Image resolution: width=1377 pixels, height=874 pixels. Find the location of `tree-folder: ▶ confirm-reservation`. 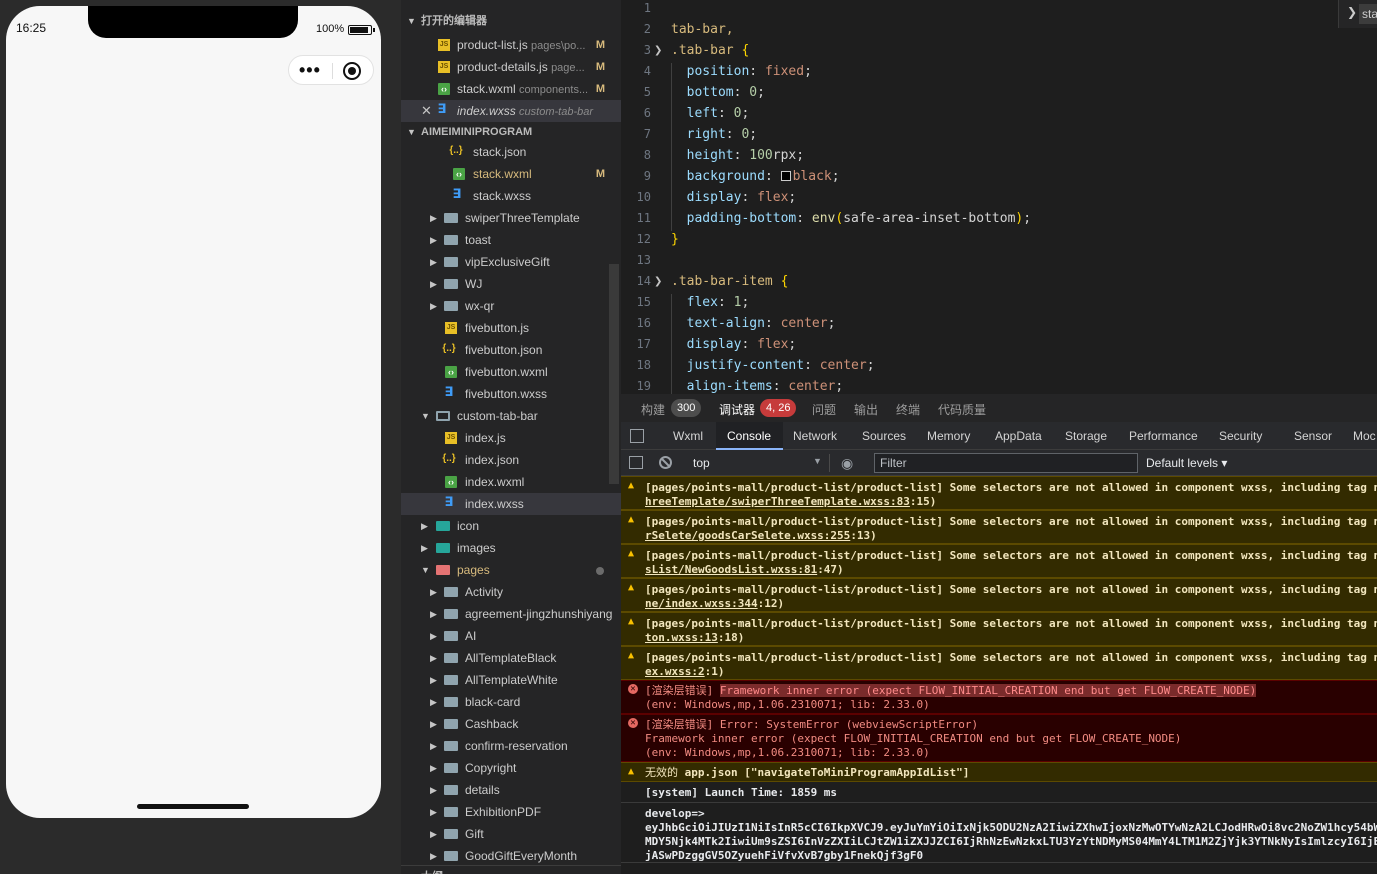

tree-folder: ▶ confirm-reservation is located at coordinates (511, 746).